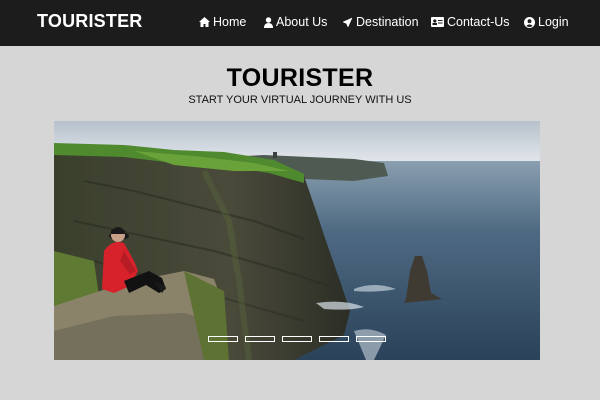 The width and height of the screenshot is (600, 400). Describe the element at coordinates (300, 100) in the screenshot. I see `page-subtitle: START YOUR VIRTUAL JOURNEY WITH US` at that location.